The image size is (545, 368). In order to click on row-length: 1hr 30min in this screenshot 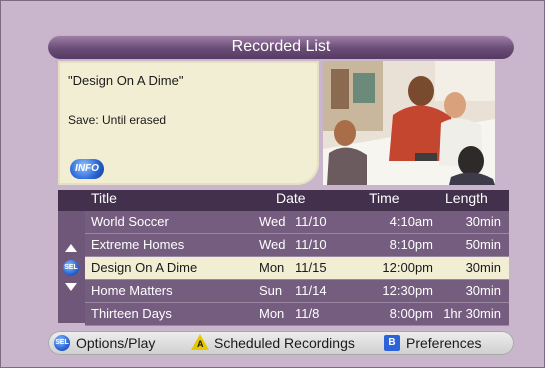, I will do `click(472, 313)`.